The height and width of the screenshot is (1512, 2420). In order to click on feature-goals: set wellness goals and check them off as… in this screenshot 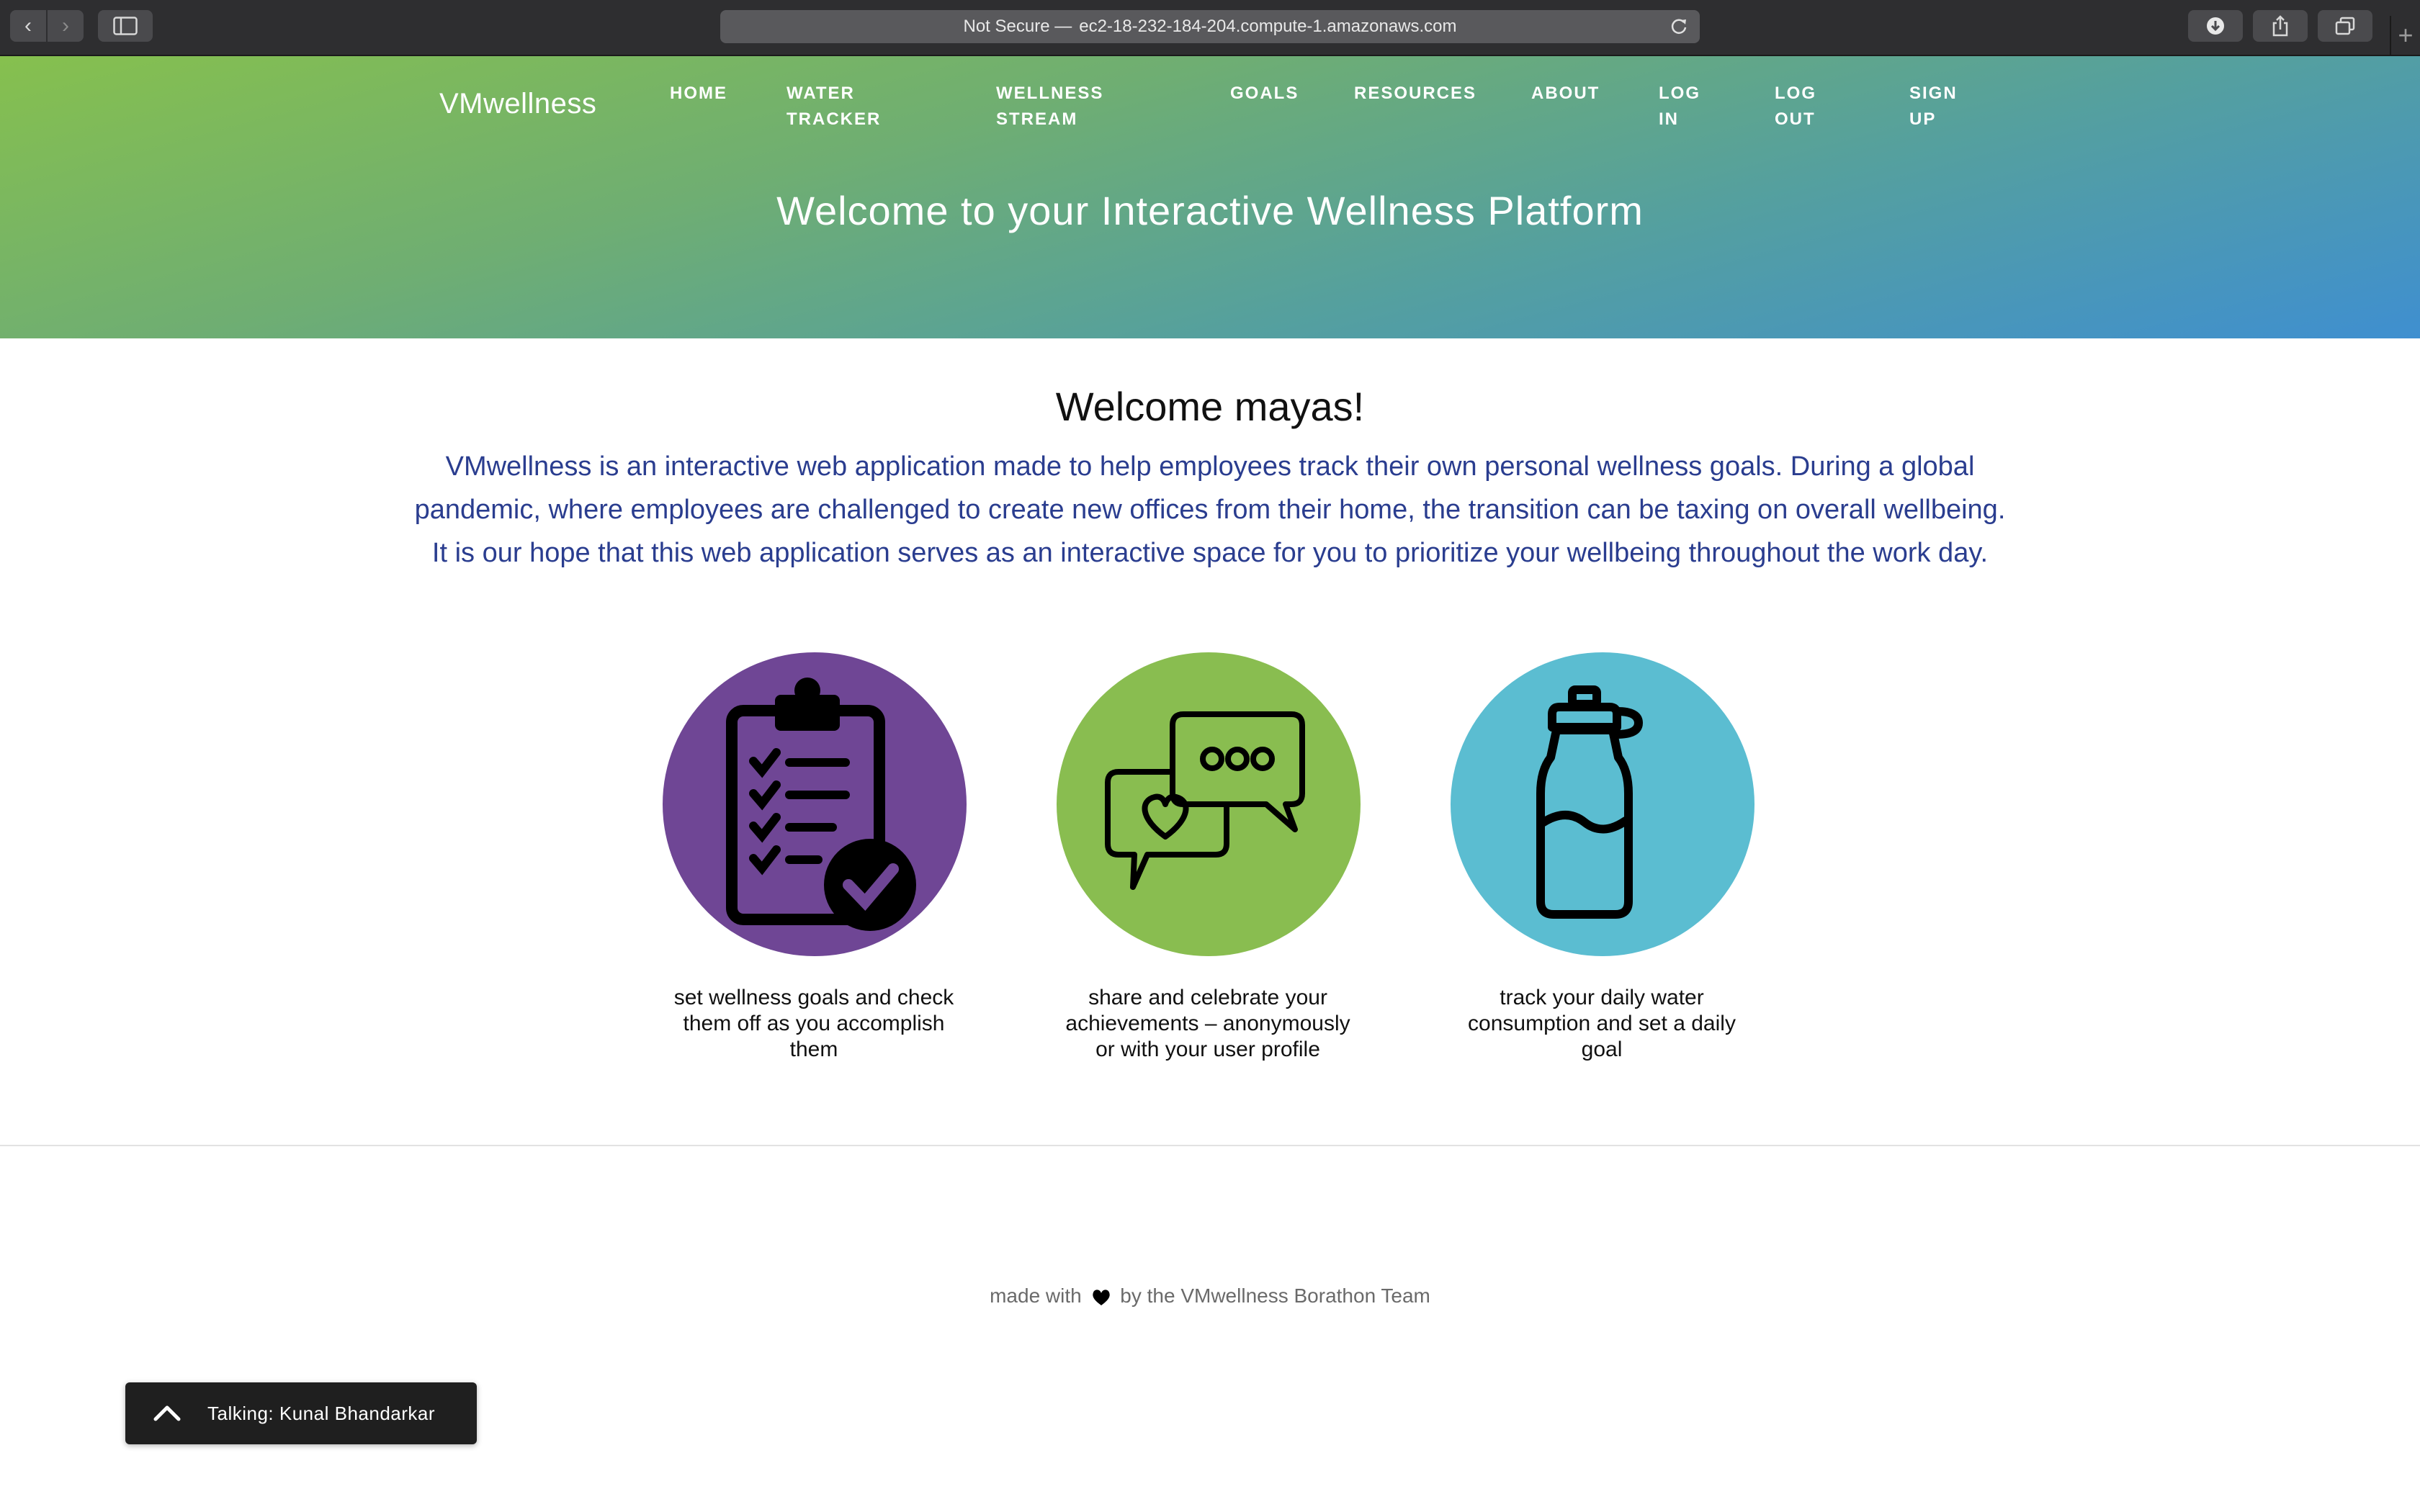, I will do `click(815, 857)`.